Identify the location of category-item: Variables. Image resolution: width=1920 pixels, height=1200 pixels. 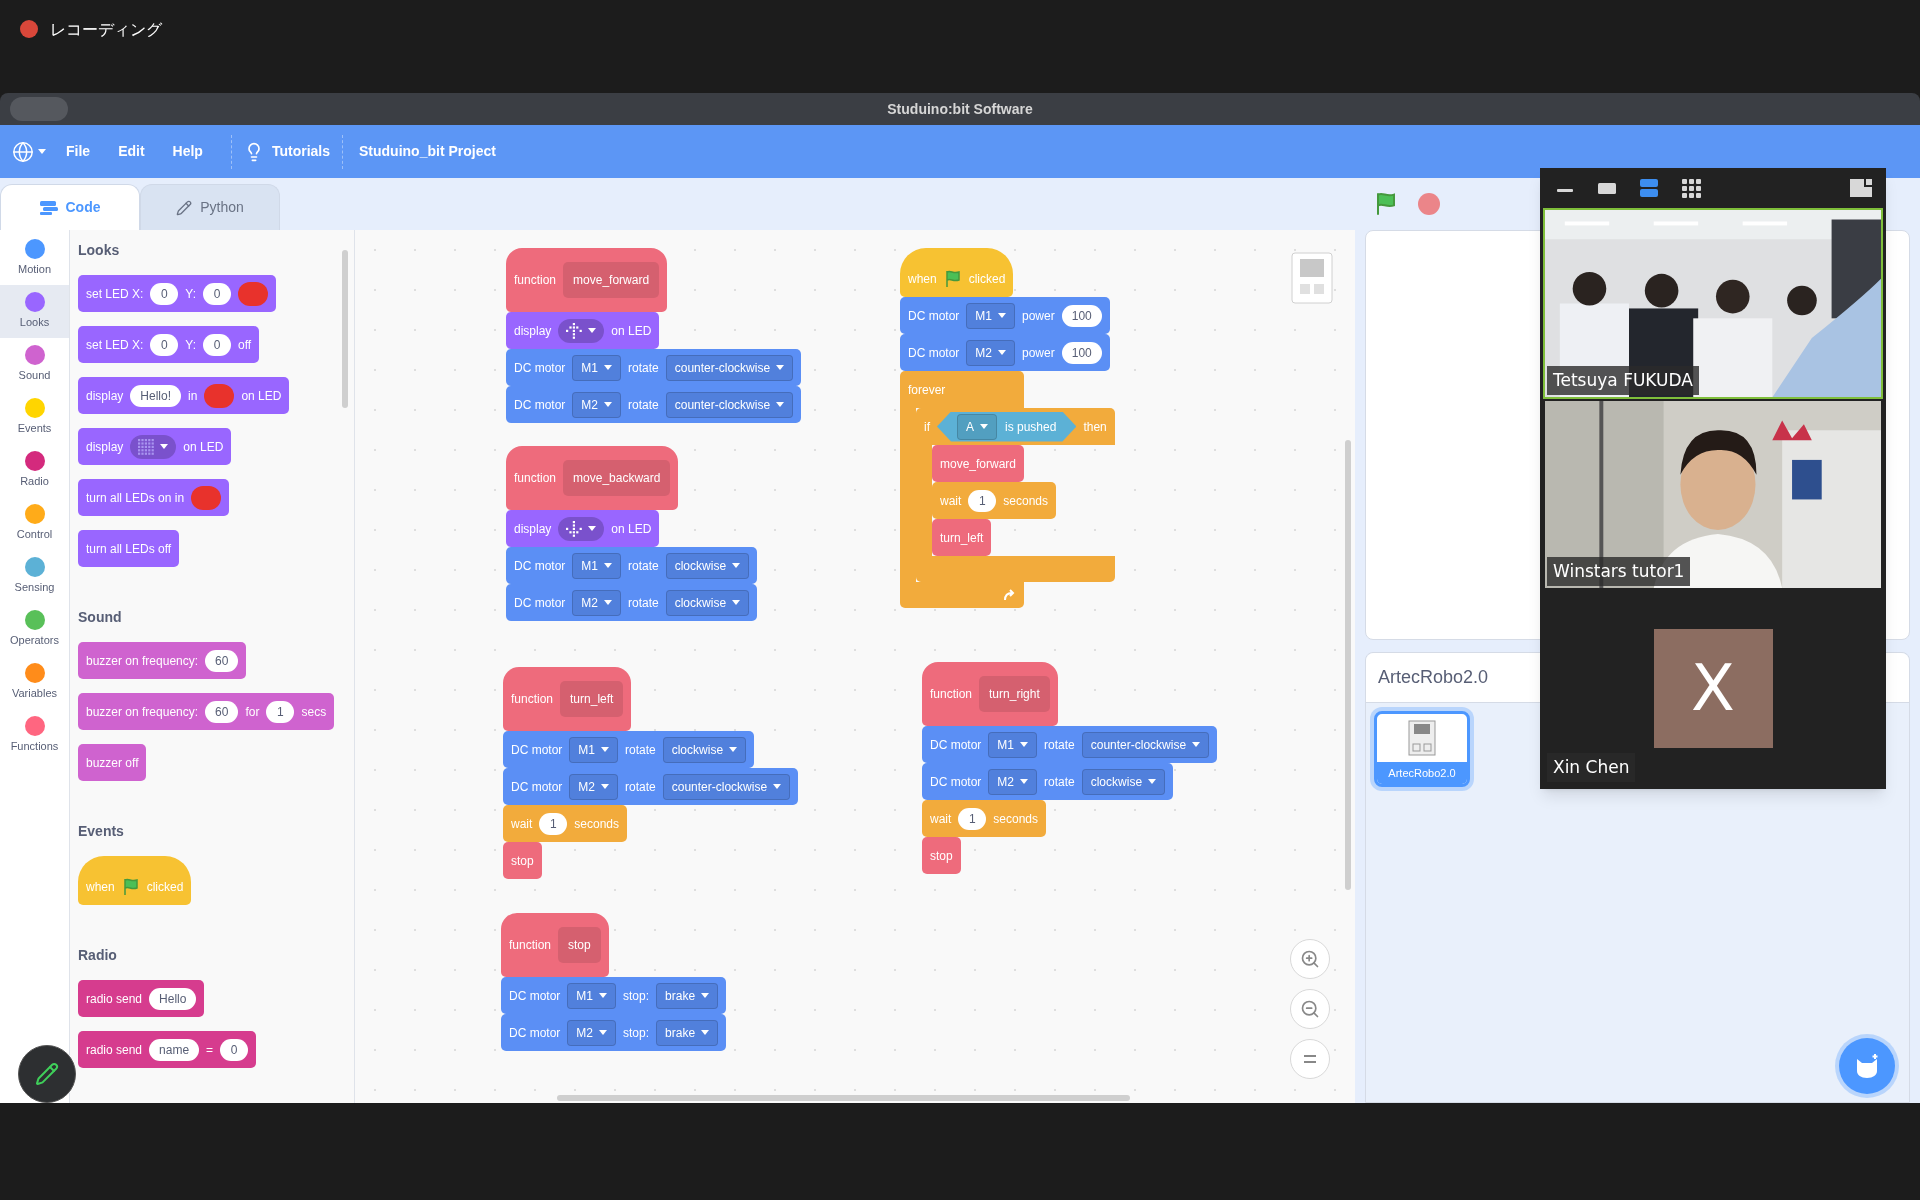
(34, 682).